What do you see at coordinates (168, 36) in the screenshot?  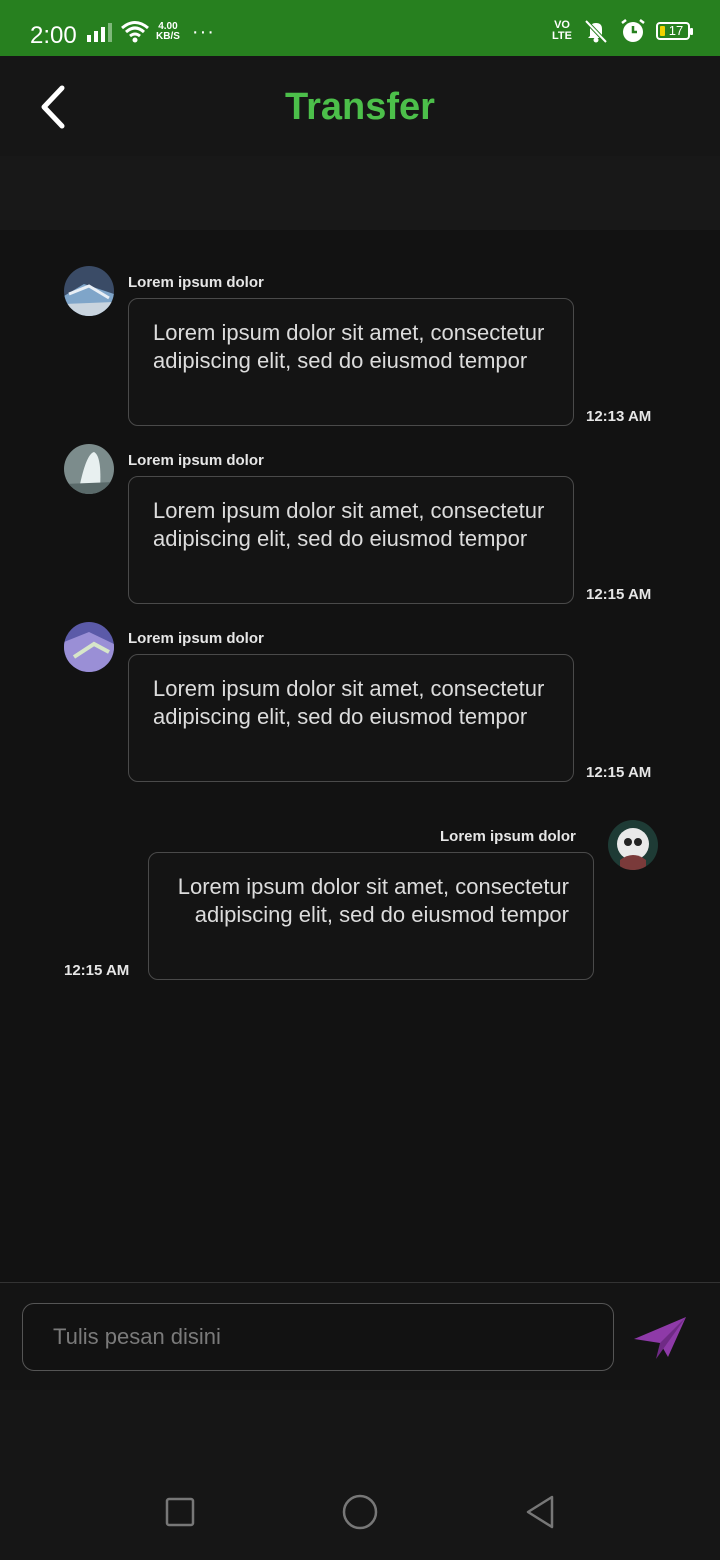 I see `network-speed-unit: KB/S` at bounding box center [168, 36].